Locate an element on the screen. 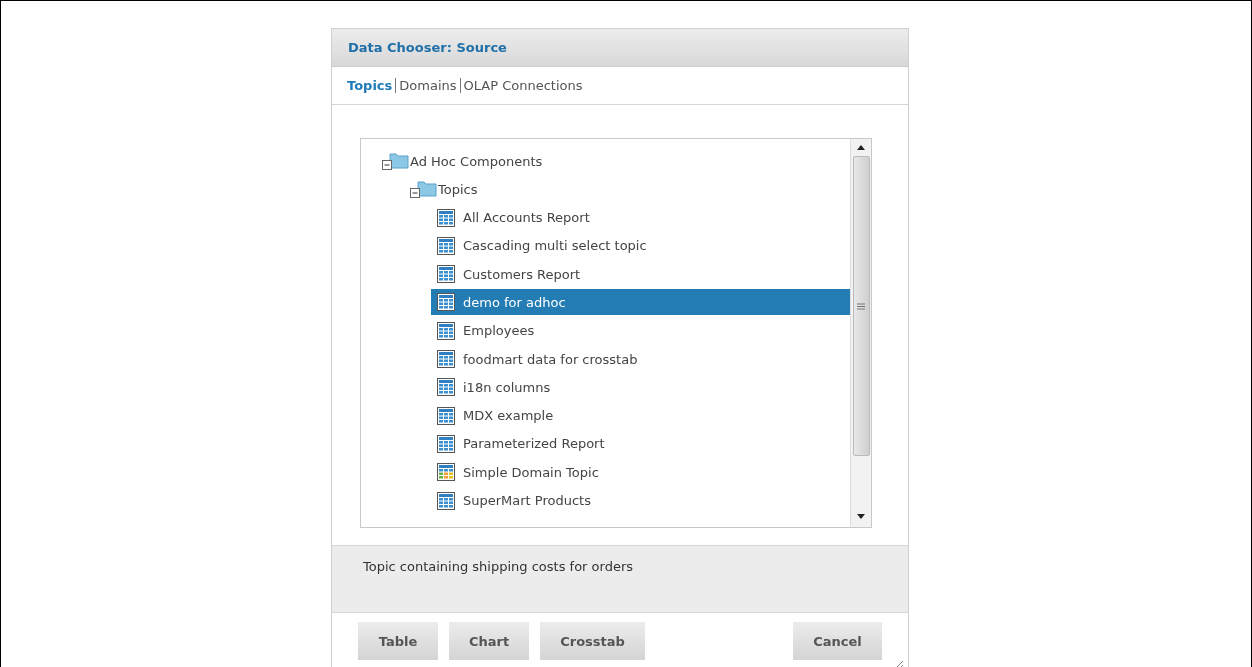 Image resolution: width=1252 pixels, height=667 pixels. tree-item: SuperMart Products is located at coordinates (640, 500).